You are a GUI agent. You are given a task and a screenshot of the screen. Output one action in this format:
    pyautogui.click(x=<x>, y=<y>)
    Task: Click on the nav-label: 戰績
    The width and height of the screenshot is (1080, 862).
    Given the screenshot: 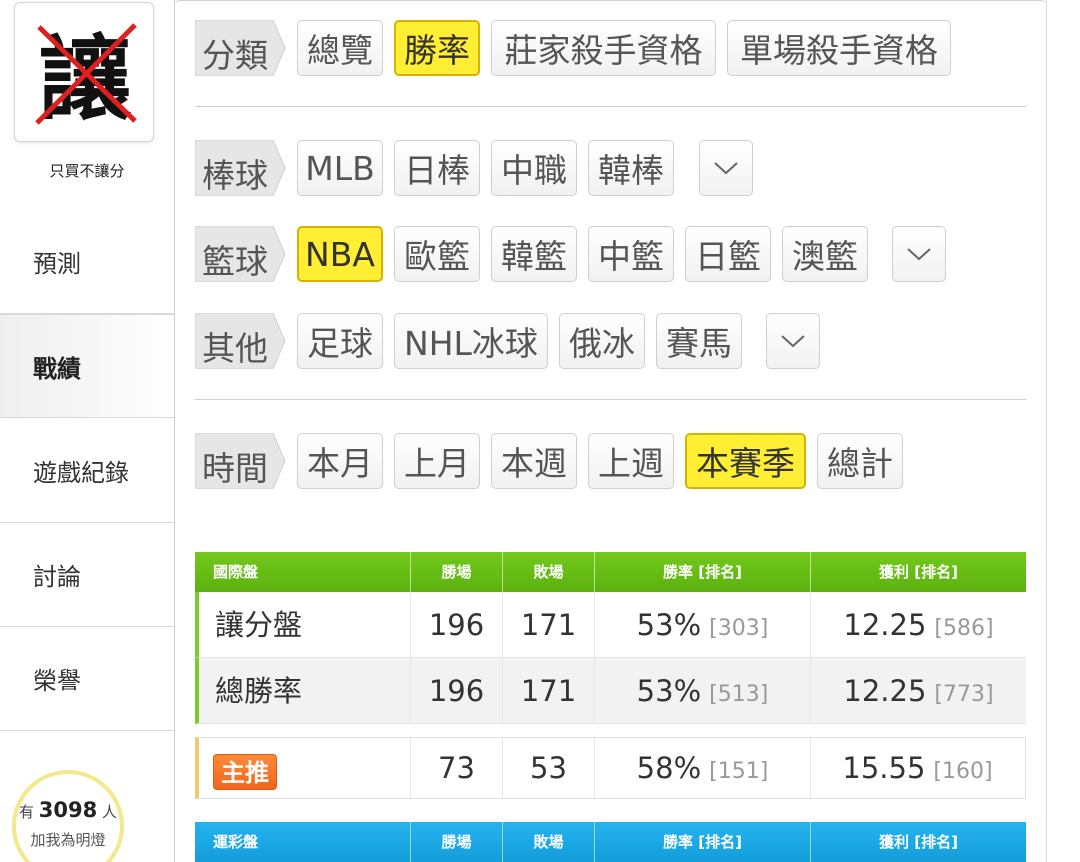 What is the action you would take?
    pyautogui.click(x=57, y=368)
    